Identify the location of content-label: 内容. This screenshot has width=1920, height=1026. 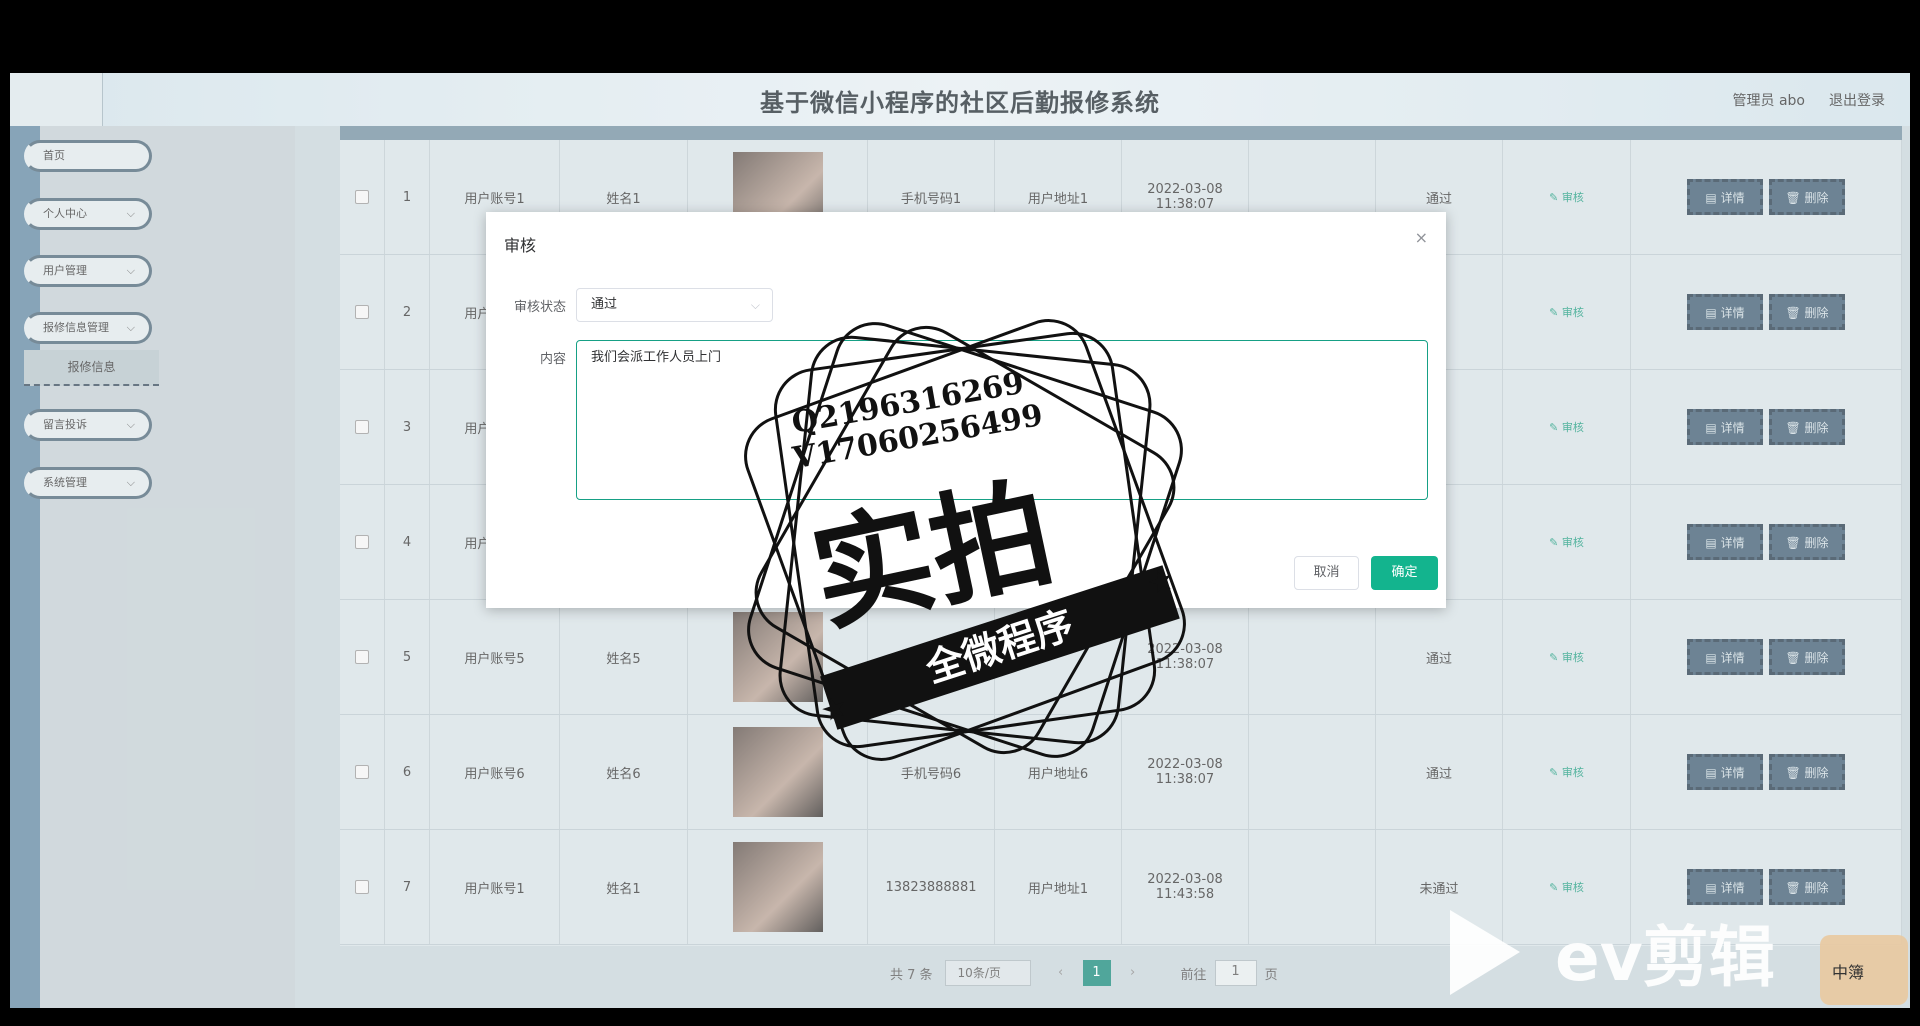
(552, 359).